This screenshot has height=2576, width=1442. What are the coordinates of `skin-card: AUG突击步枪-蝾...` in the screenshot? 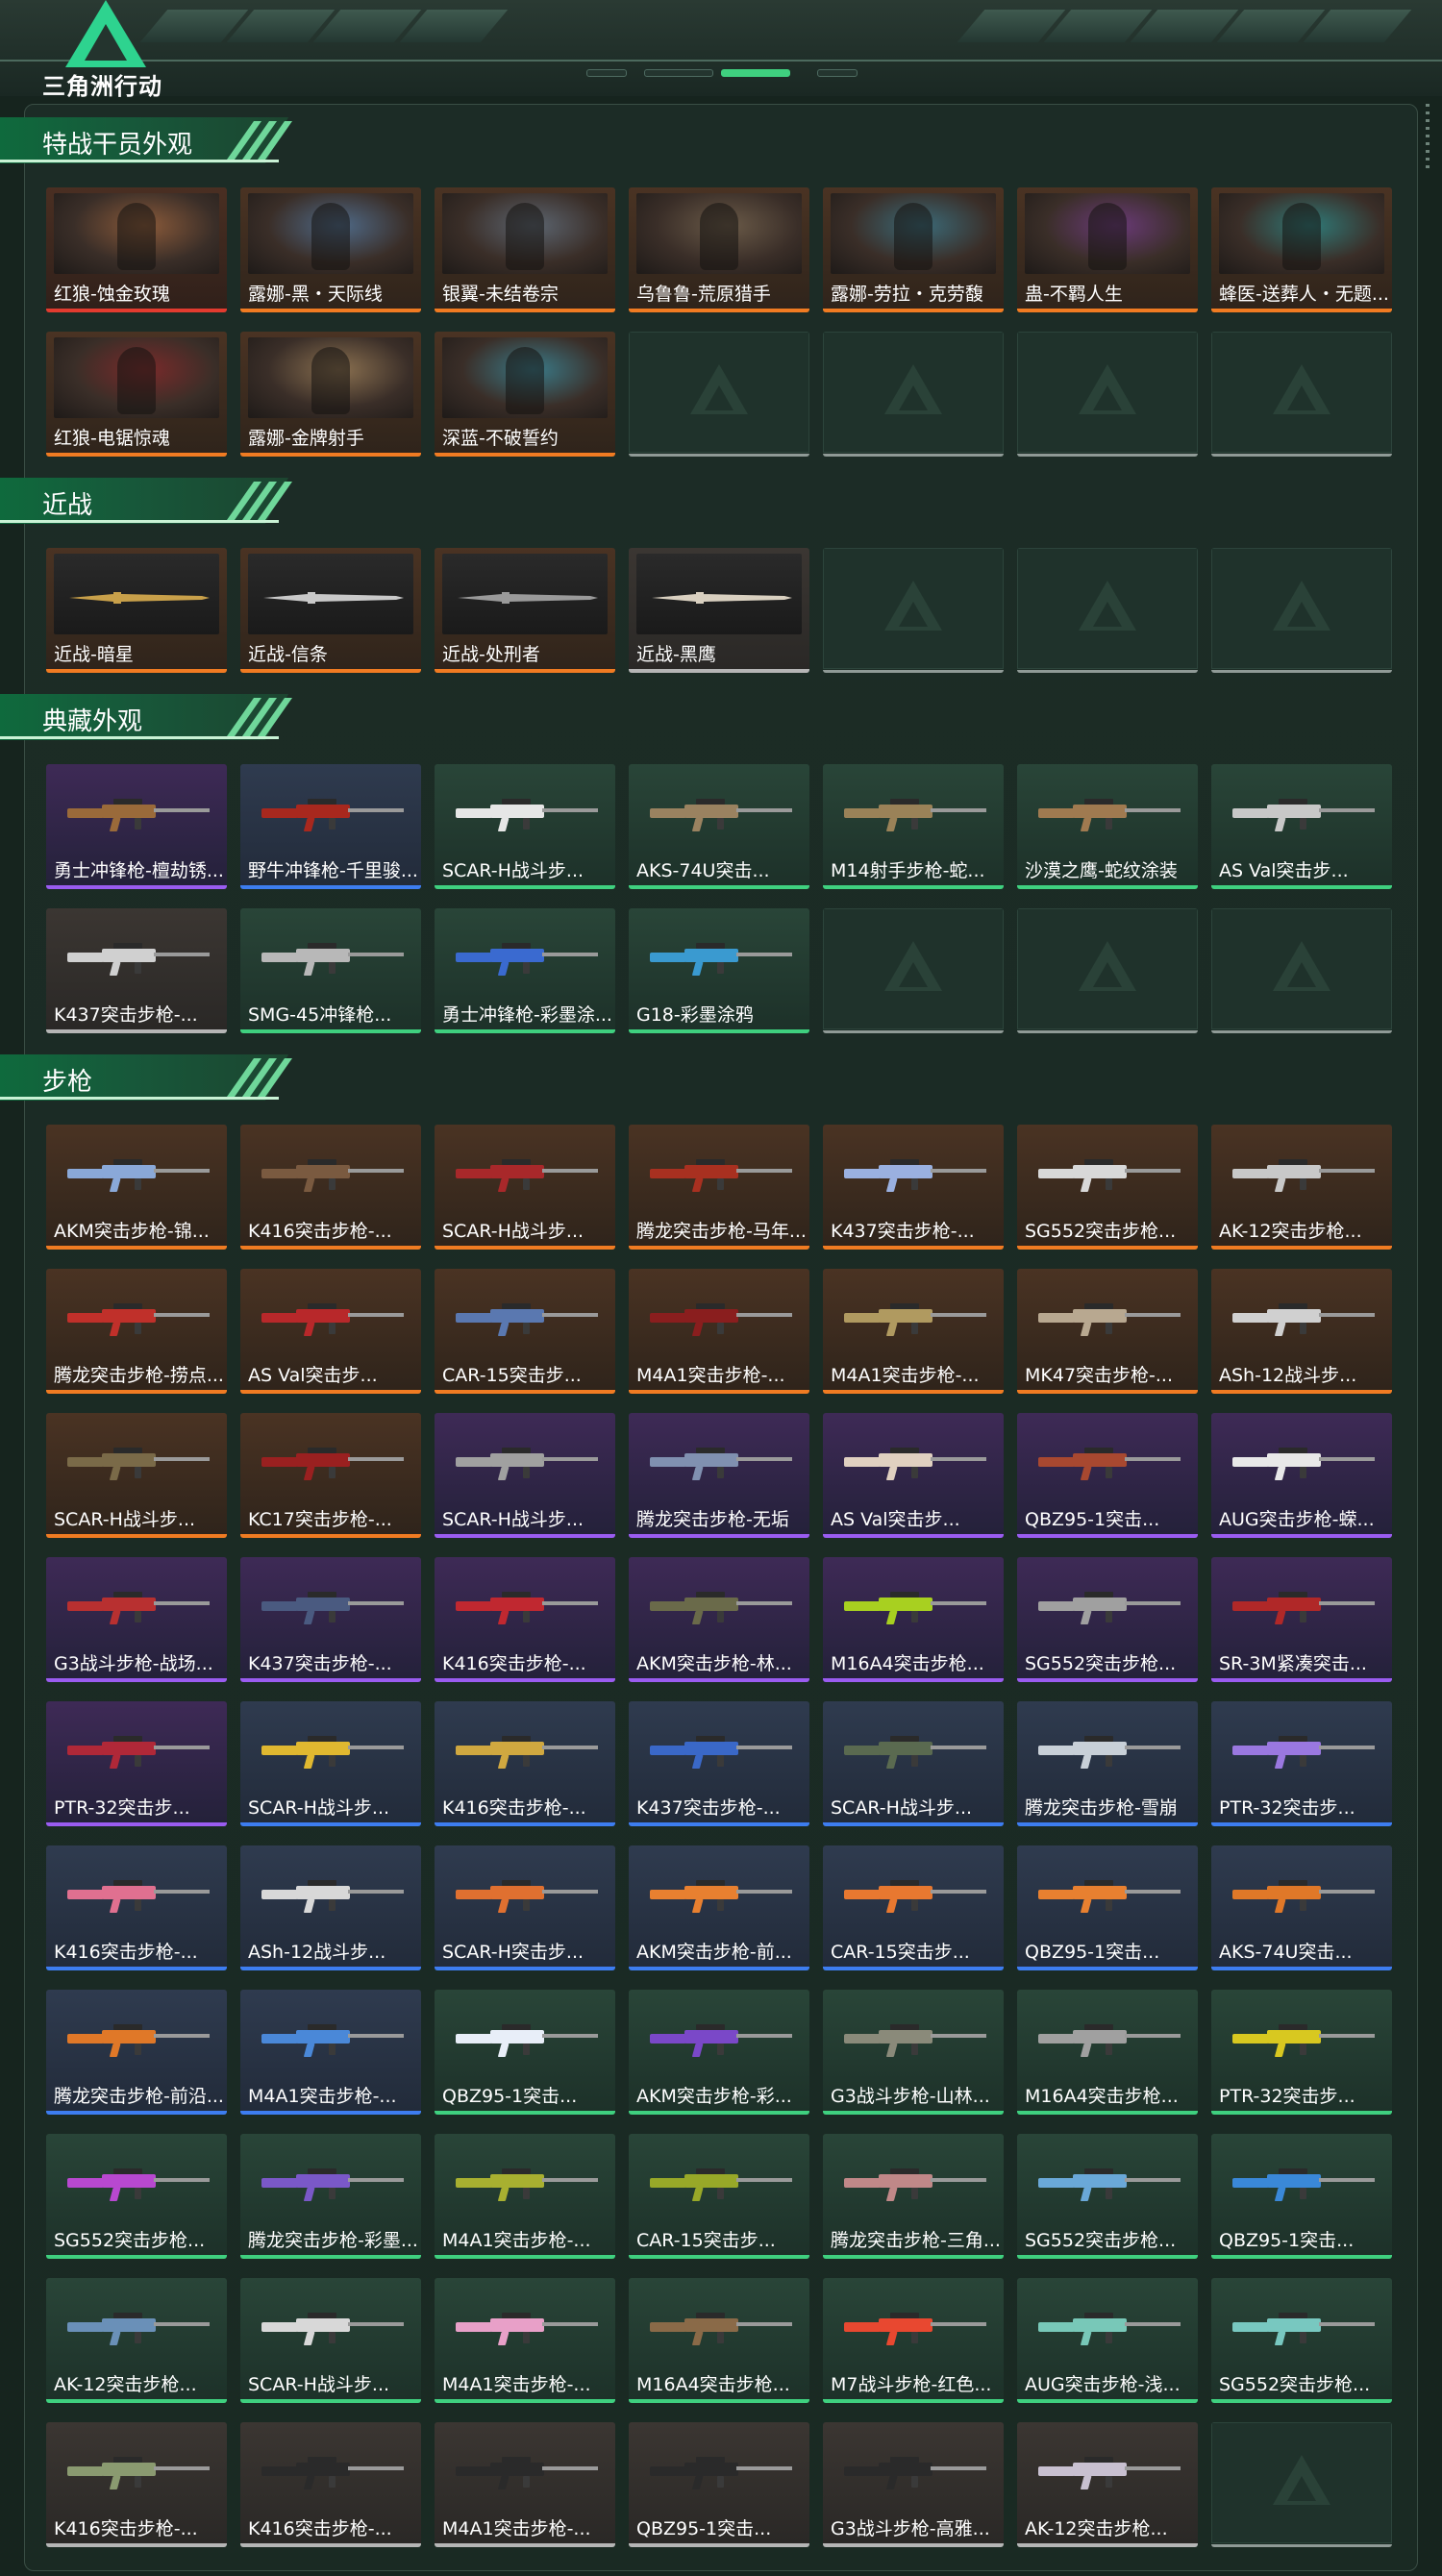 It's located at (1301, 1476).